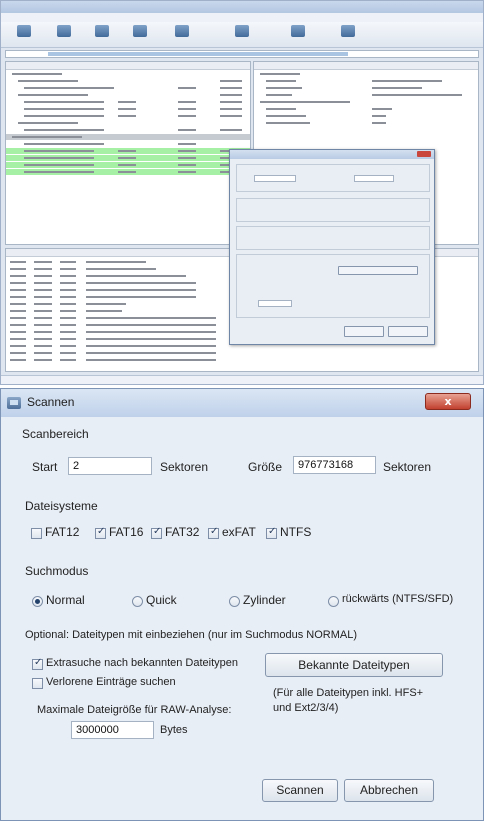 This screenshot has width=484, height=821. What do you see at coordinates (37, 663) in the screenshot?
I see `extra-search-checkbox` at bounding box center [37, 663].